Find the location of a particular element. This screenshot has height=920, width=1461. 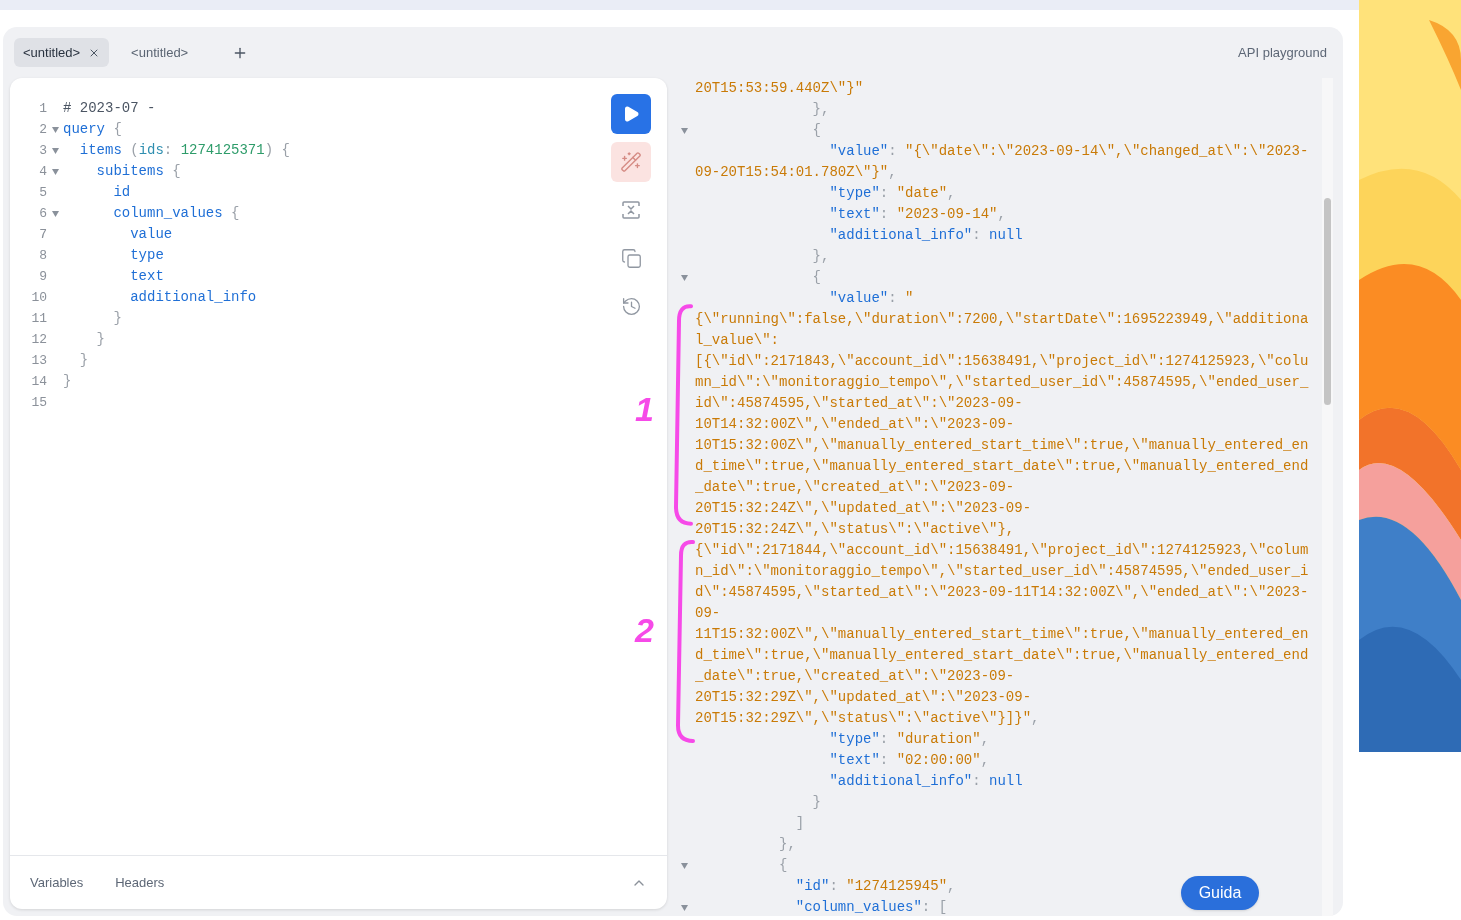

line-number: 2 is located at coordinates (42, 130).